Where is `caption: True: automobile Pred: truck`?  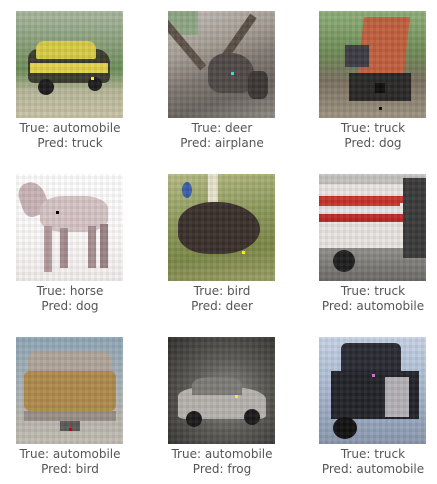
caption: True: automobile Pred: truck is located at coordinates (70, 136).